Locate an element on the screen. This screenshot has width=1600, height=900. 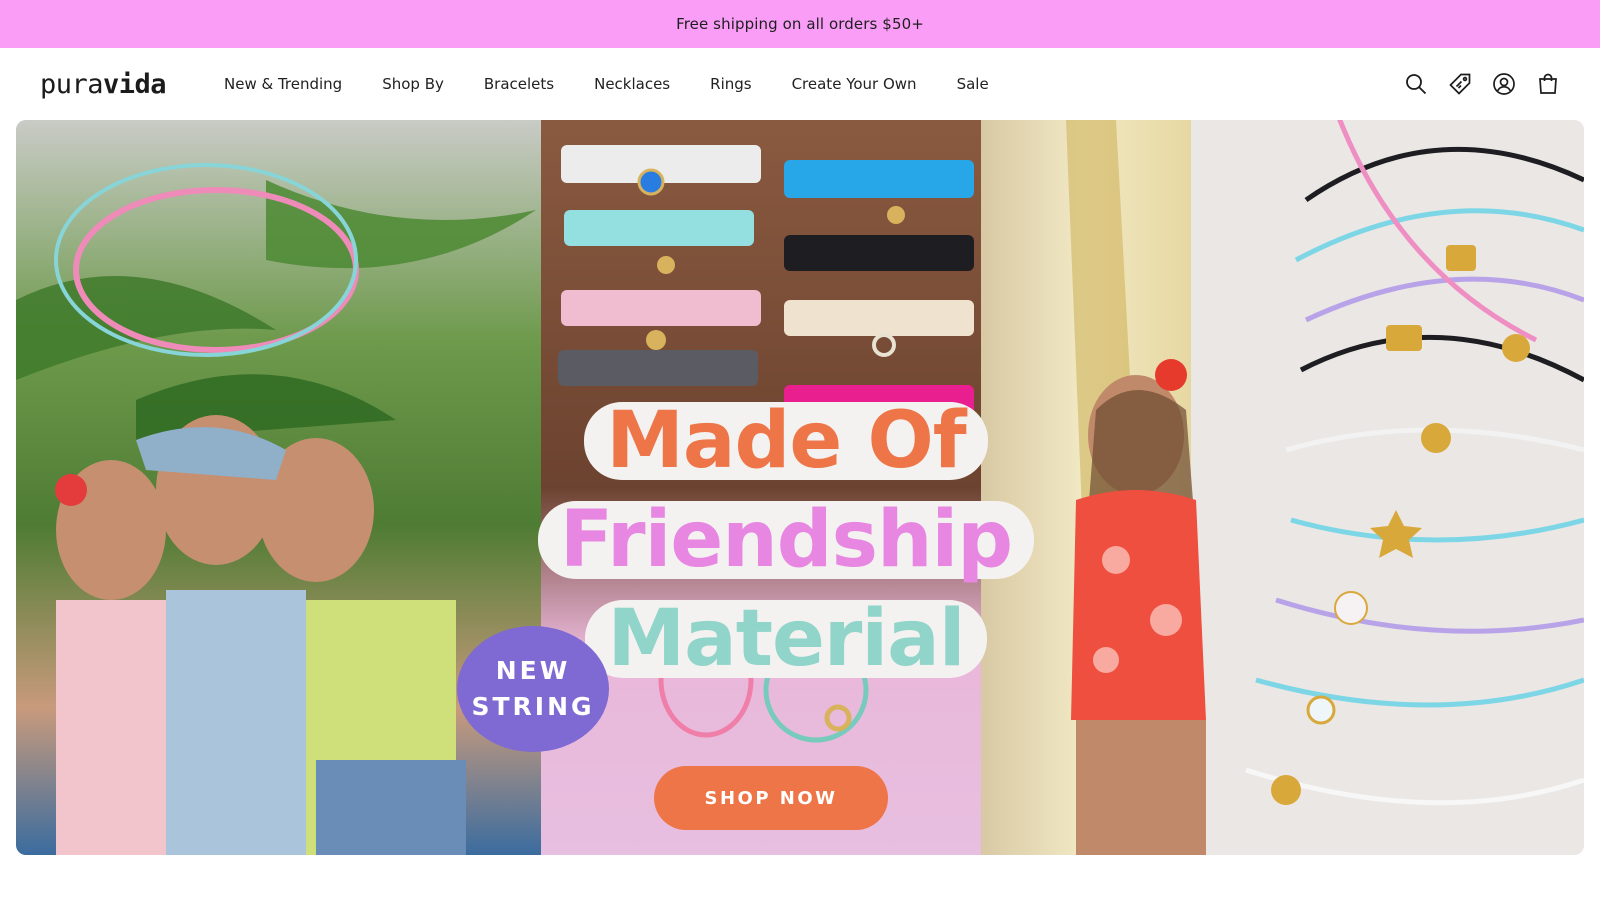
new-string-badge: NEW STRING is located at coordinates (533, 689).